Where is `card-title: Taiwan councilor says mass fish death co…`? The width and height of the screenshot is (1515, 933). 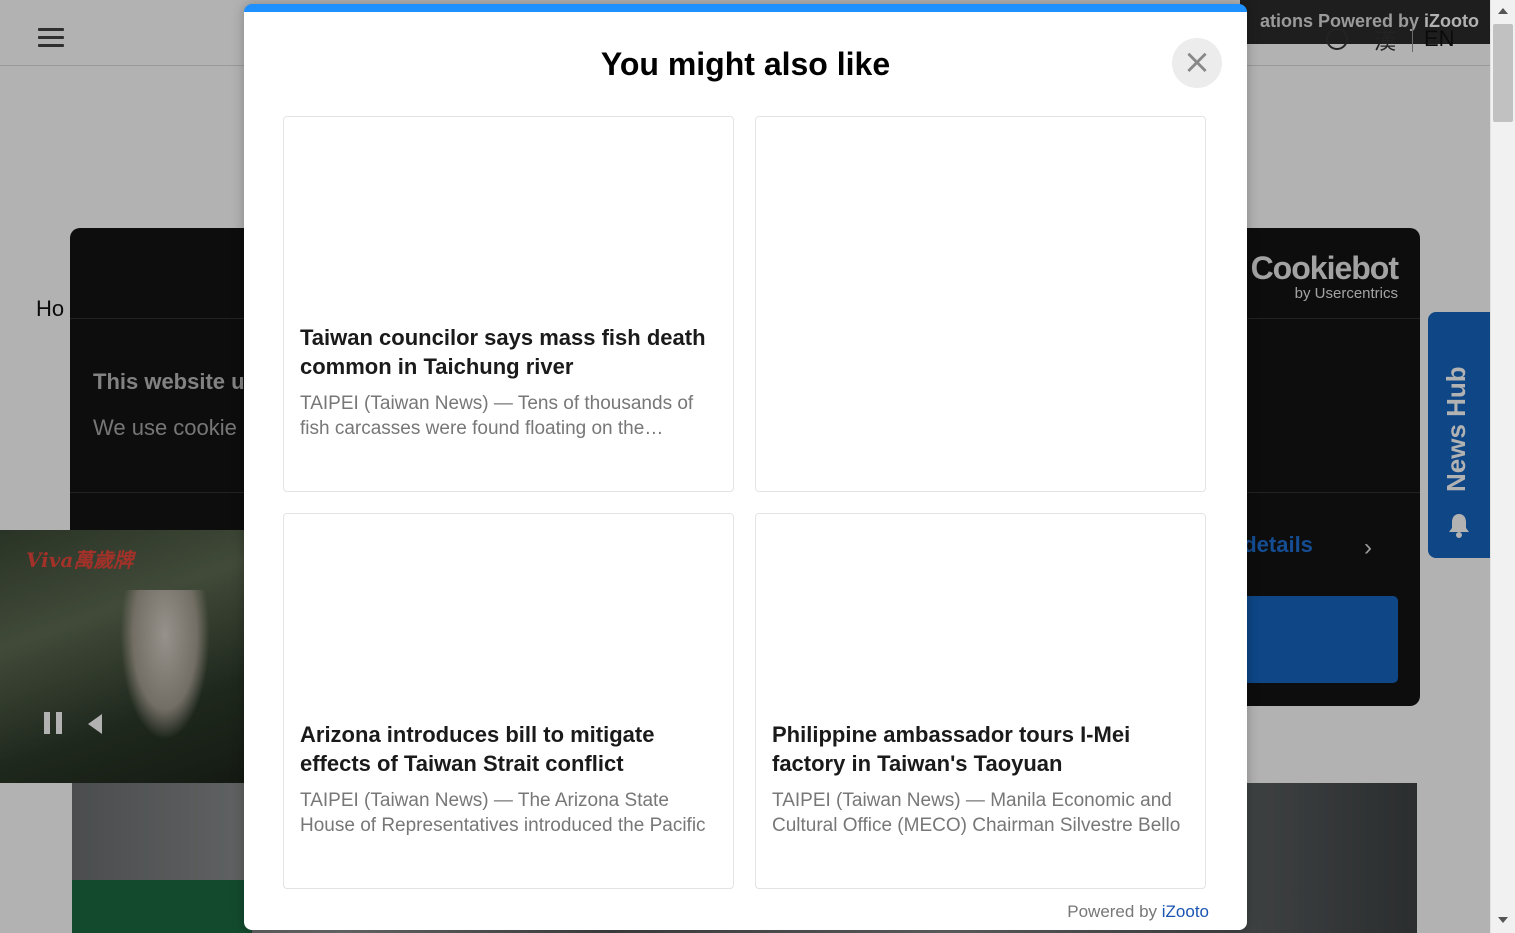
card-title: Taiwan councilor says mass fish death co… is located at coordinates (510, 352).